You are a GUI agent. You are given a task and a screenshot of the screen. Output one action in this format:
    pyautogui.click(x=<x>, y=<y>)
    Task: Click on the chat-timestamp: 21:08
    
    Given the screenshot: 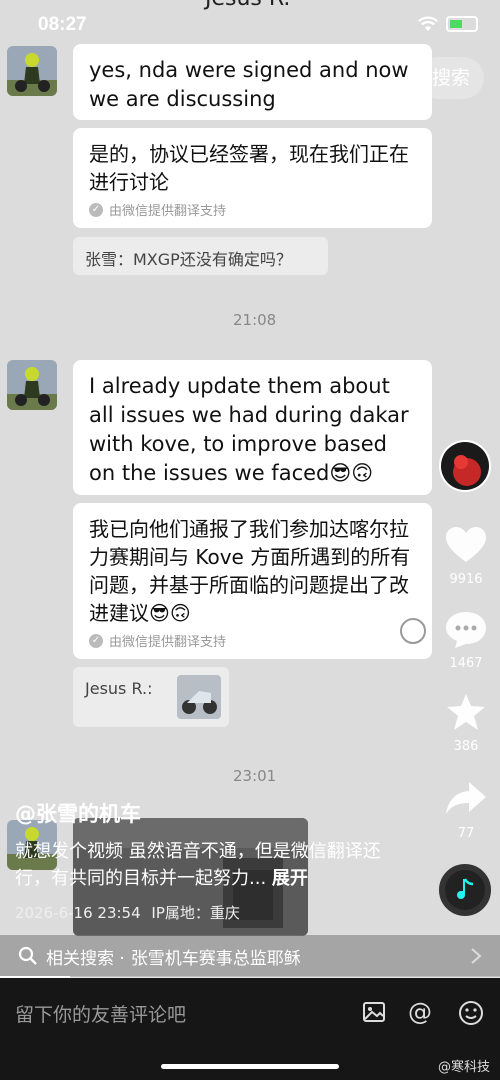 What is the action you would take?
    pyautogui.click(x=255, y=320)
    